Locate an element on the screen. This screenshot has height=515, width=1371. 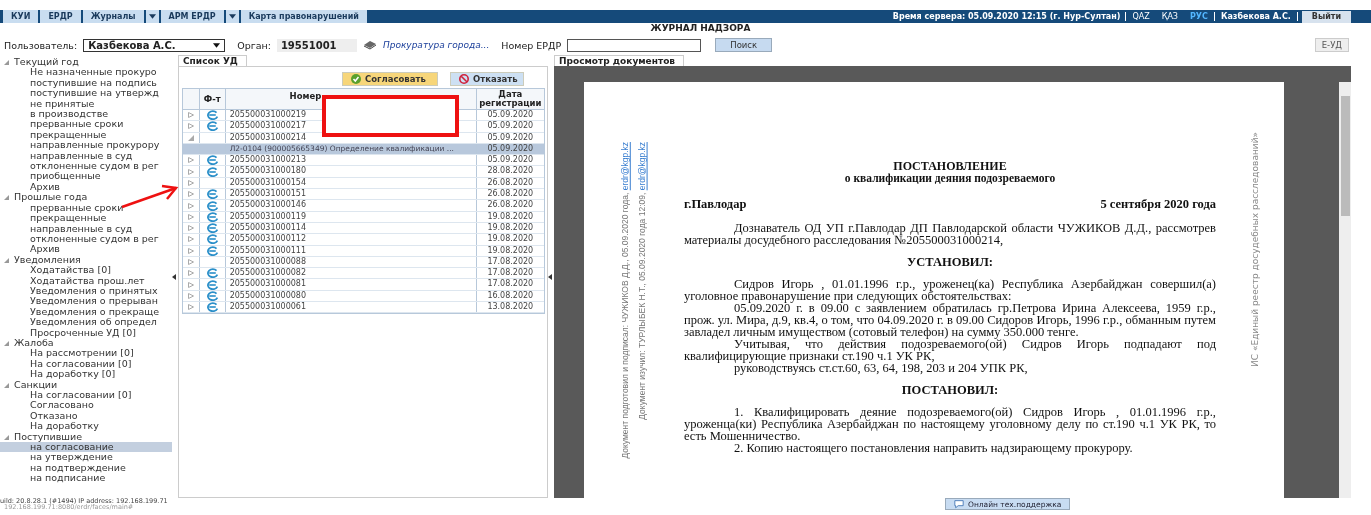
logout-button: Выйти is located at coordinates (1326, 16).